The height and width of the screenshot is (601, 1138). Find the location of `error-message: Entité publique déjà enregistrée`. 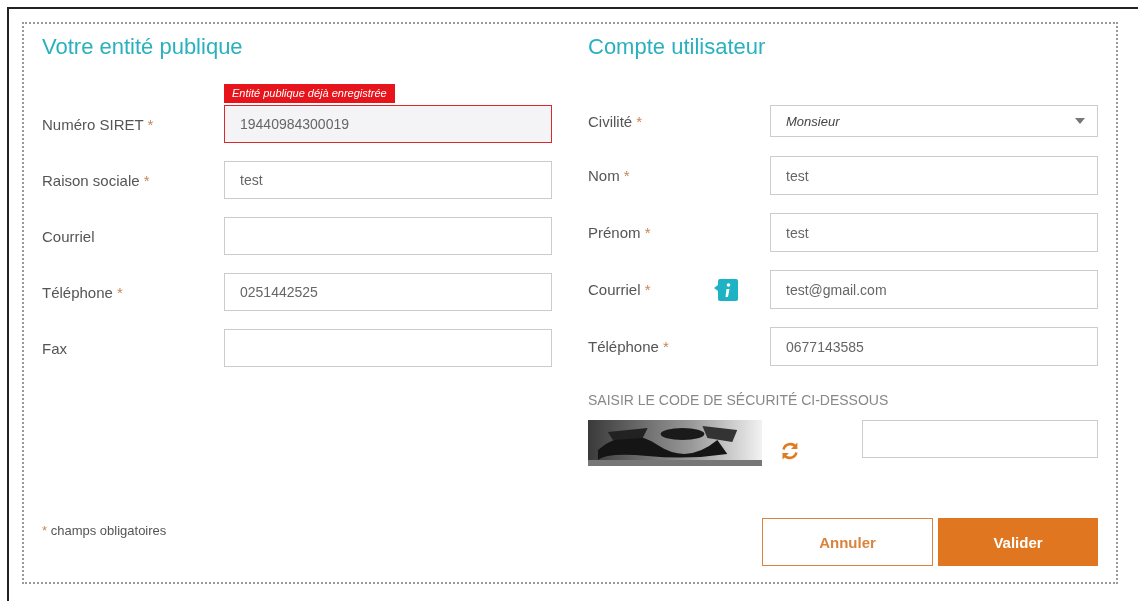

error-message: Entité publique déjà enregistrée is located at coordinates (309, 93).